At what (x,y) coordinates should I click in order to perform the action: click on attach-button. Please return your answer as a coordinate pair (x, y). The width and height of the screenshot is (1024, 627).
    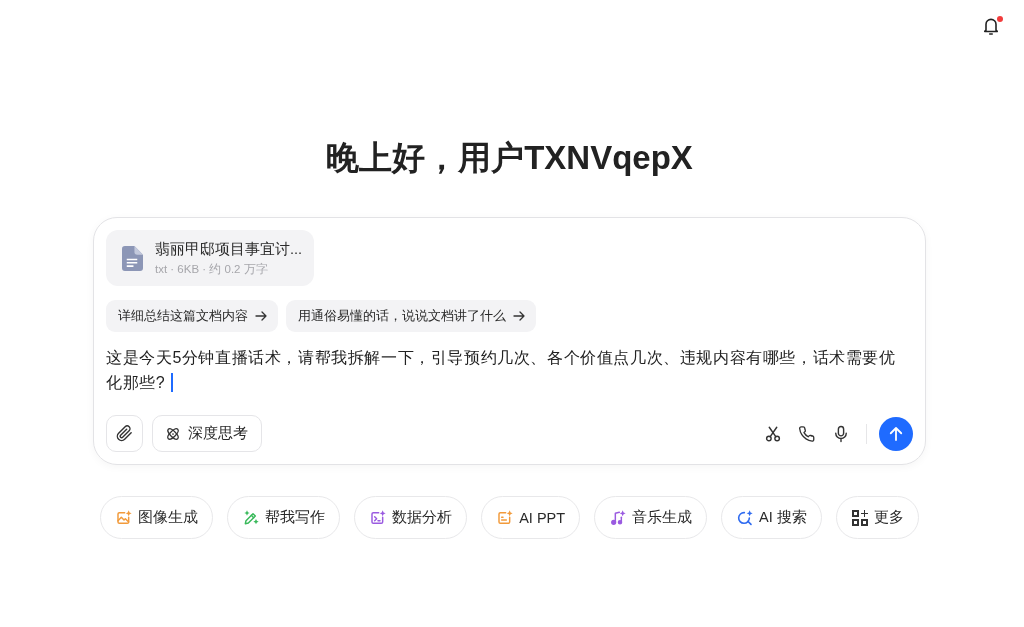
    Looking at the image, I should click on (124, 433).